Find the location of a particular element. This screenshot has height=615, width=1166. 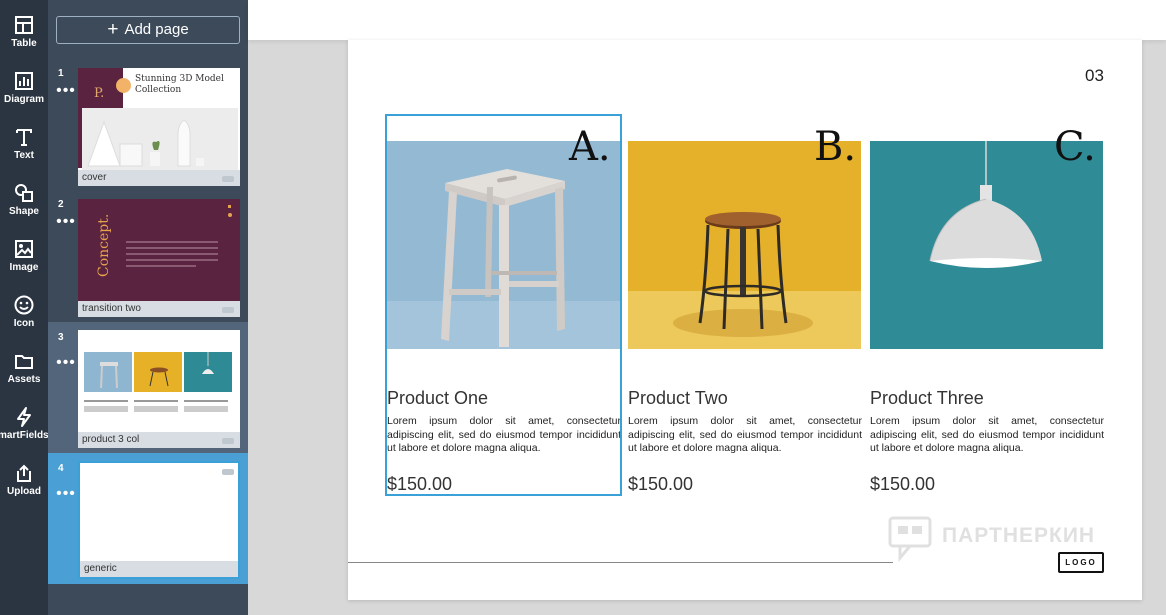

stool-image is located at coordinates (744, 245).